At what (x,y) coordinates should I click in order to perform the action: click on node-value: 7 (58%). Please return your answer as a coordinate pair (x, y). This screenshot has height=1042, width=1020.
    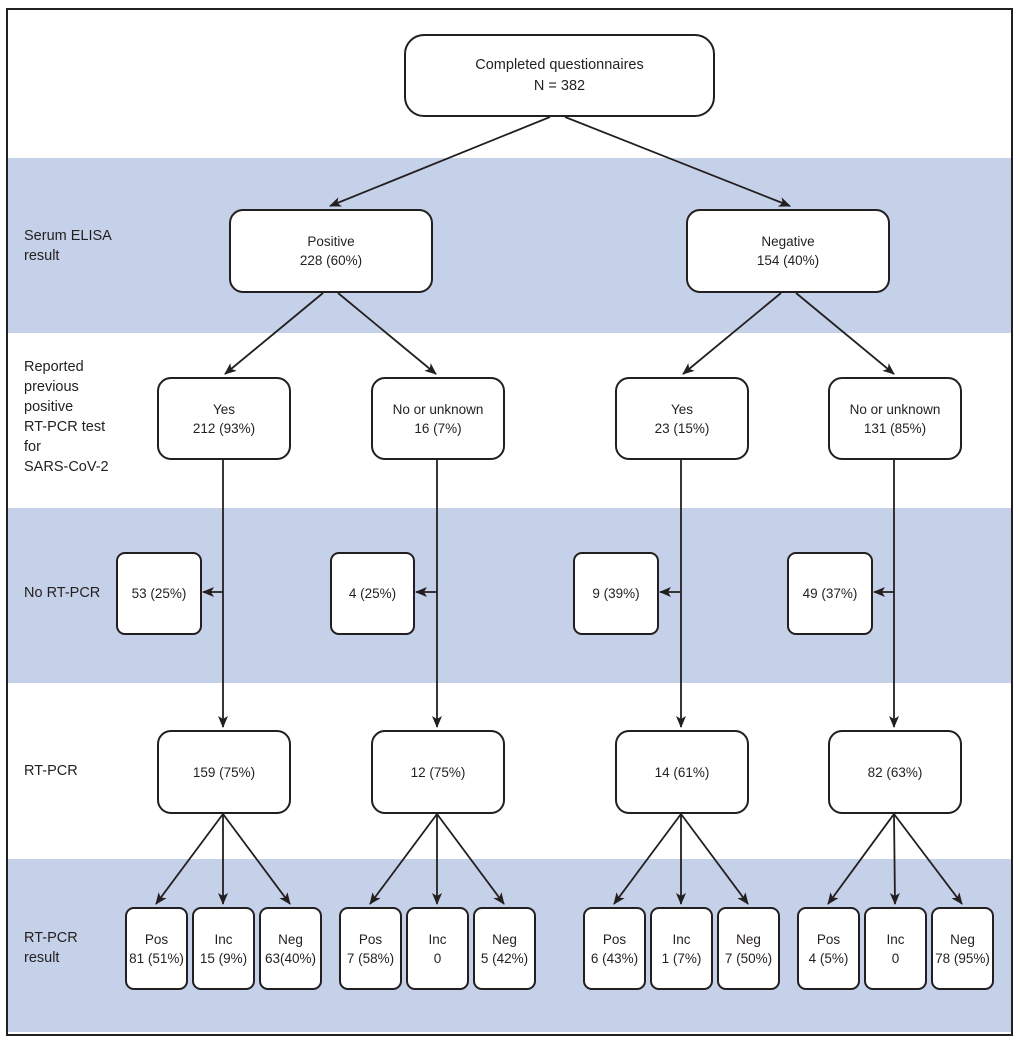
    Looking at the image, I should click on (370, 958).